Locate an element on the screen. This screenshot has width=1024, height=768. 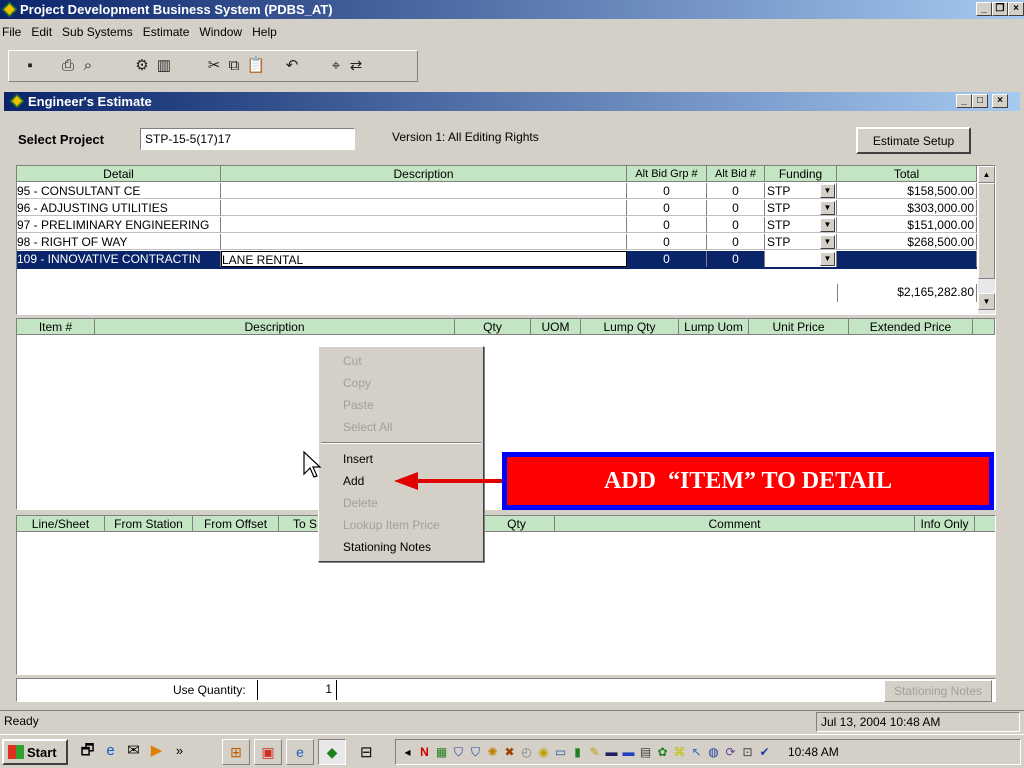
app-minimize-button: _ is located at coordinates (984, 9).